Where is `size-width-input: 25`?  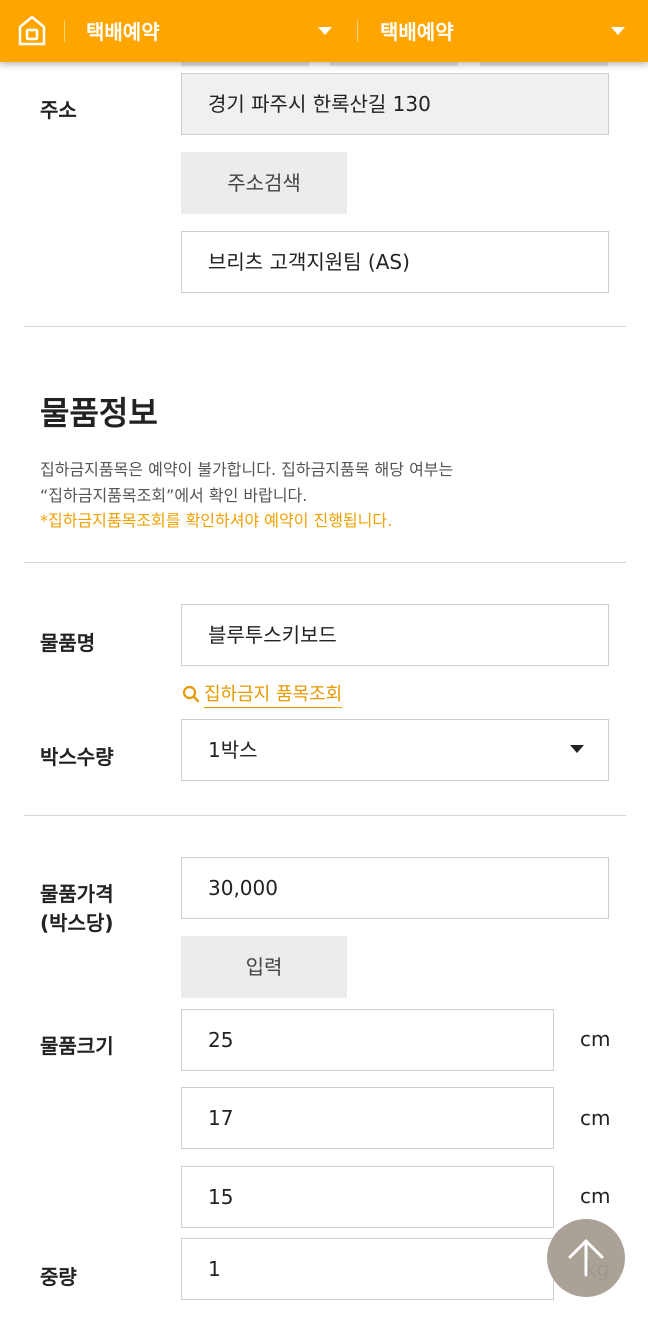 size-width-input: 25 is located at coordinates (367, 1040).